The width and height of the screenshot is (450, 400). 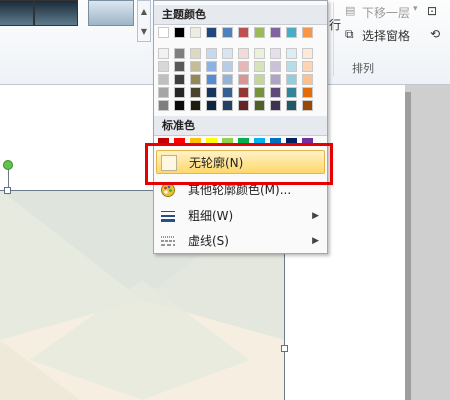 I want to click on menu-item-label: 虚线(S), so click(x=208, y=241).